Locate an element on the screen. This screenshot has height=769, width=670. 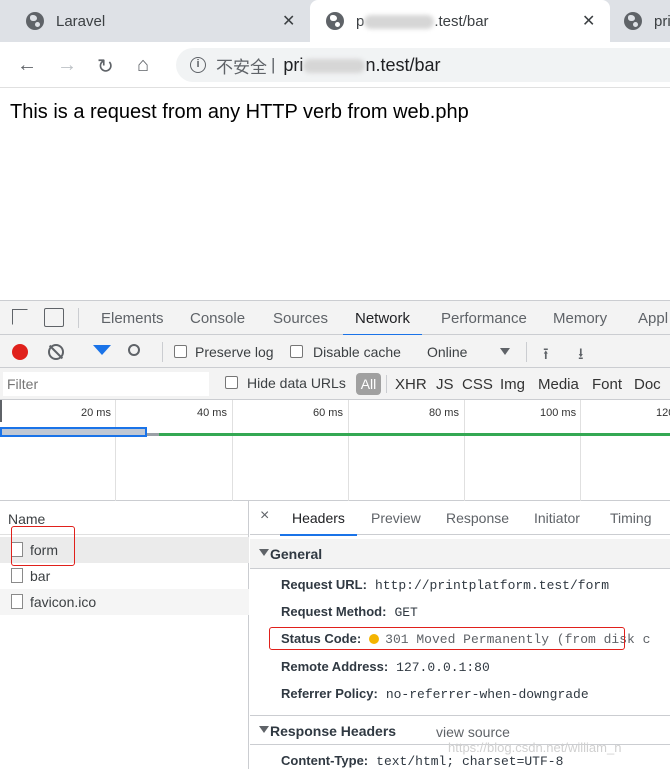
tab-network: Network is located at coordinates (382, 323).